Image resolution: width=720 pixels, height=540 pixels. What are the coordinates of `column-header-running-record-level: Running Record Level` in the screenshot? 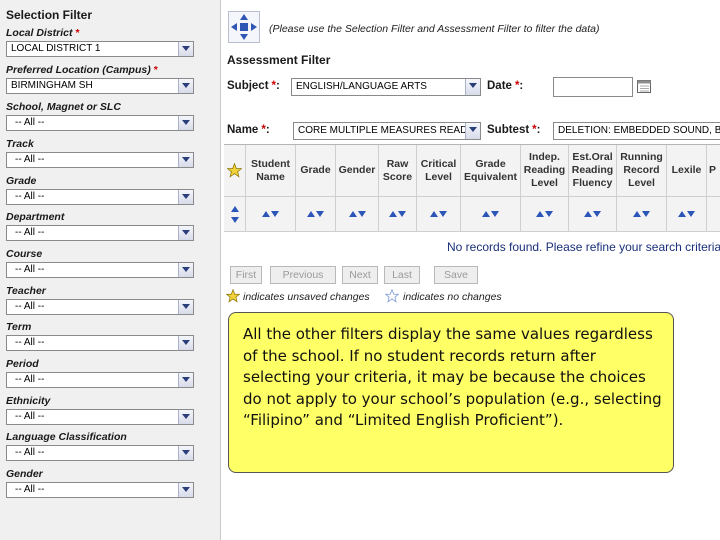 It's located at (642, 171).